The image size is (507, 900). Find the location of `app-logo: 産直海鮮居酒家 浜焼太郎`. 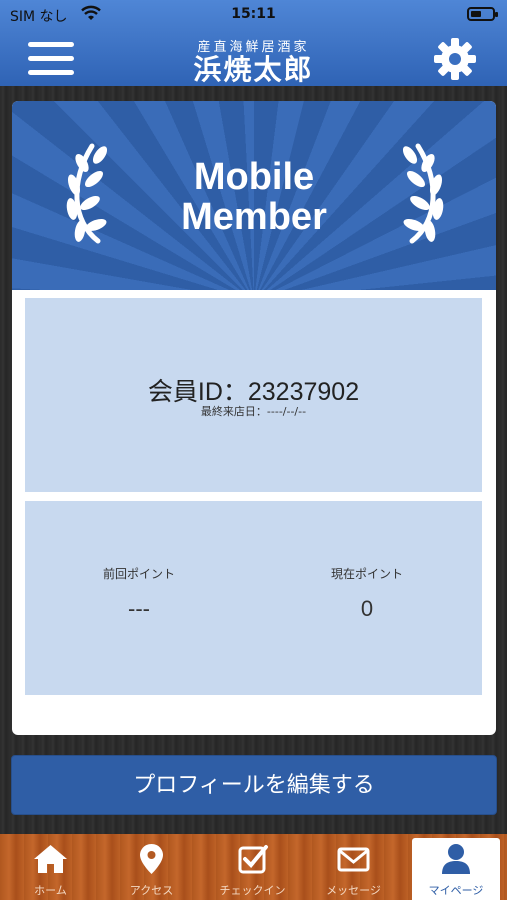

app-logo: 産直海鮮居酒家 浜焼太郎 is located at coordinates (253, 60).